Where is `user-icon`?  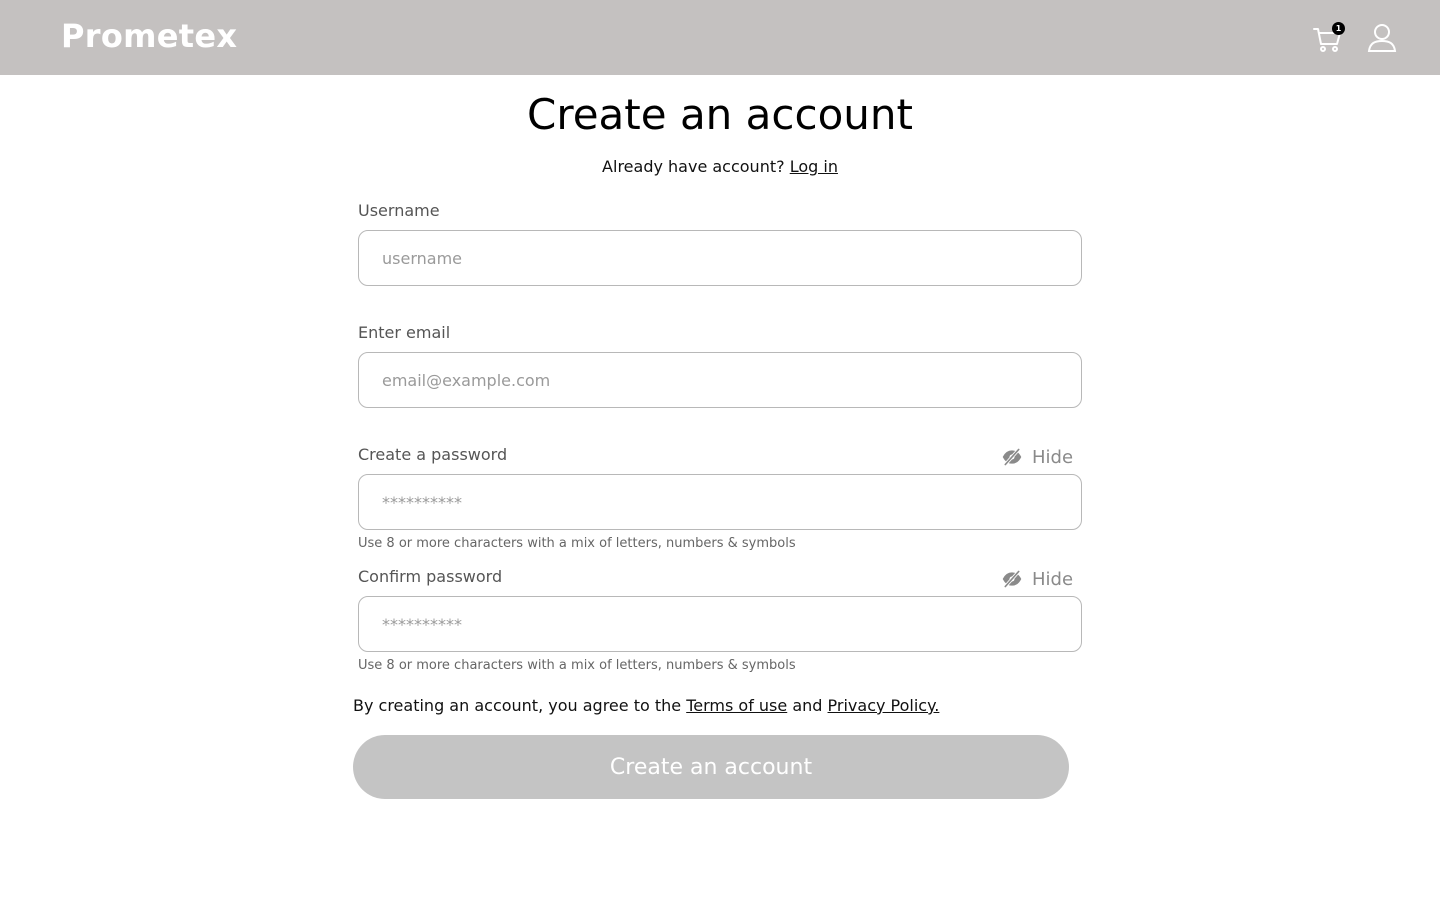
user-icon is located at coordinates (1382, 38).